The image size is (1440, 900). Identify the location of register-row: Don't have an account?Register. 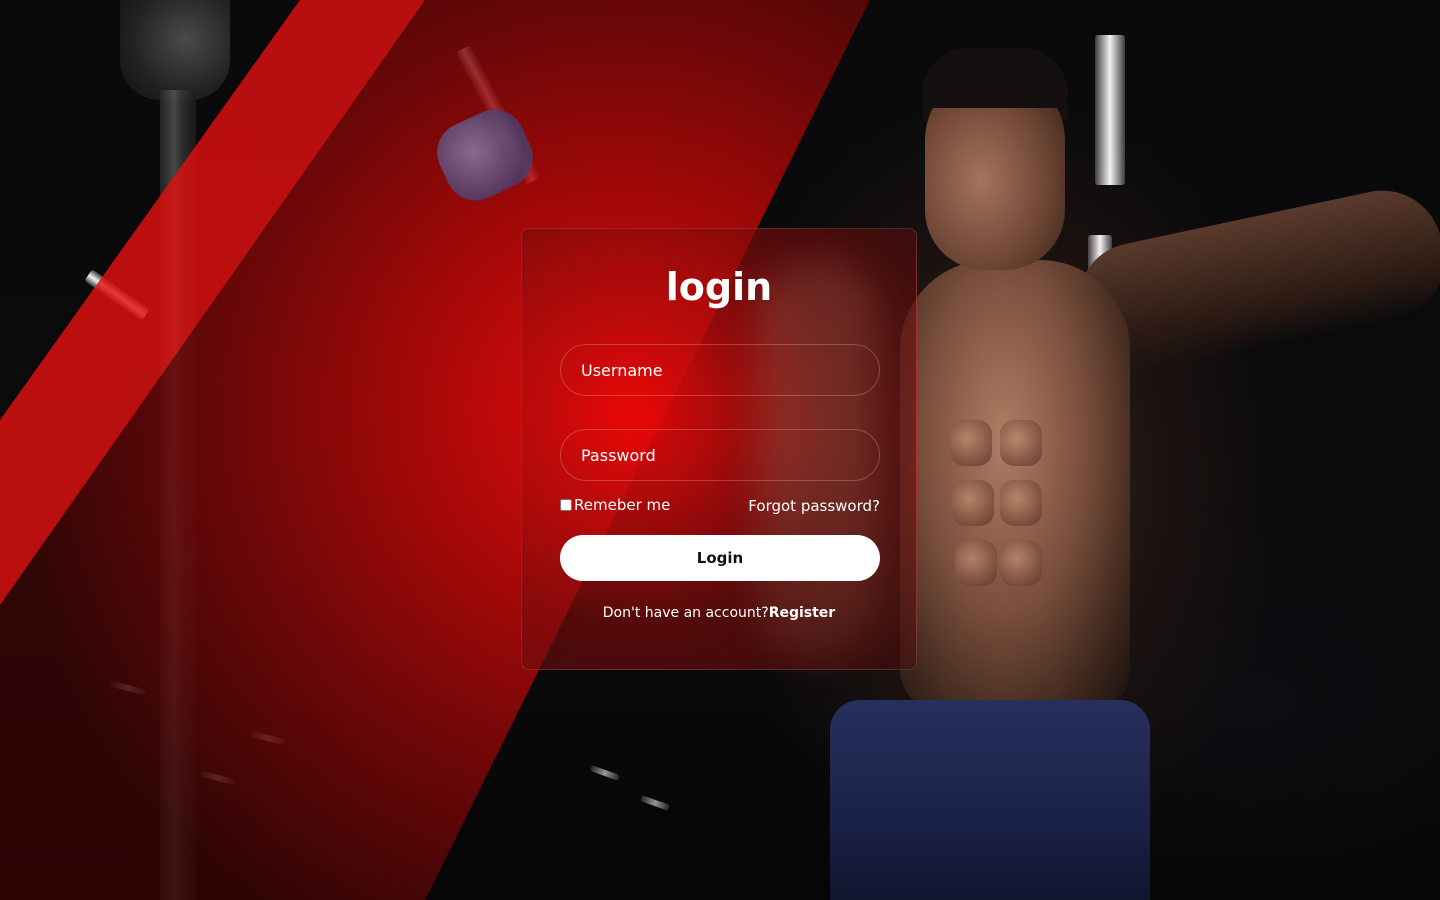
(719, 613).